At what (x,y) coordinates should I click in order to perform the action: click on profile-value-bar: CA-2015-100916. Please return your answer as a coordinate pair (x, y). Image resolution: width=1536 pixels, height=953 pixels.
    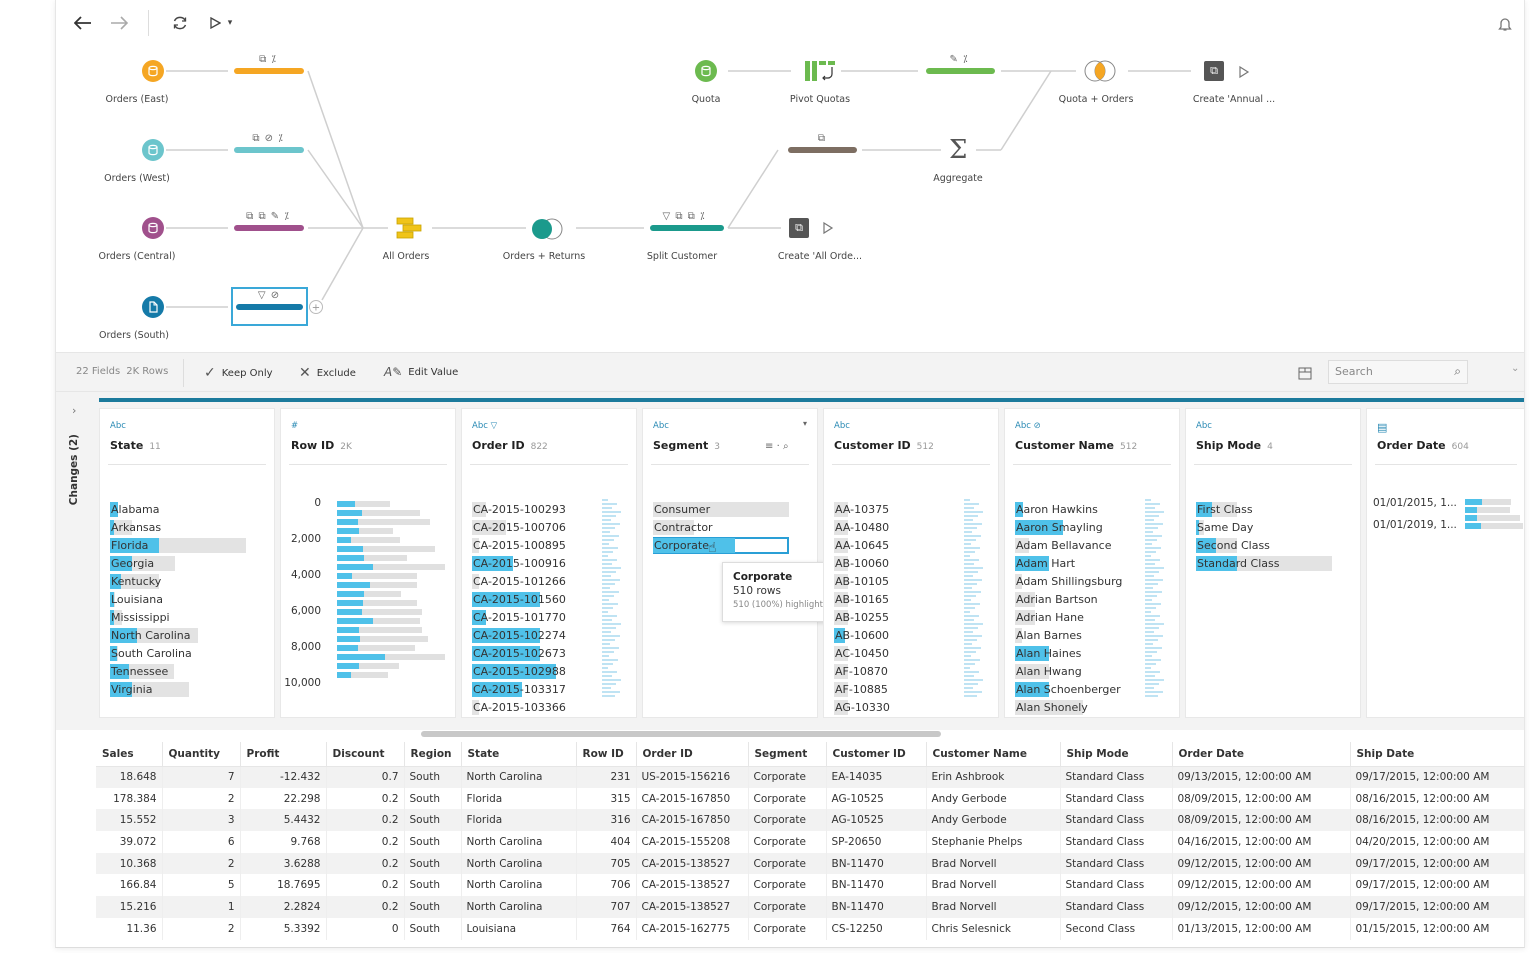
    Looking at the image, I should click on (519, 563).